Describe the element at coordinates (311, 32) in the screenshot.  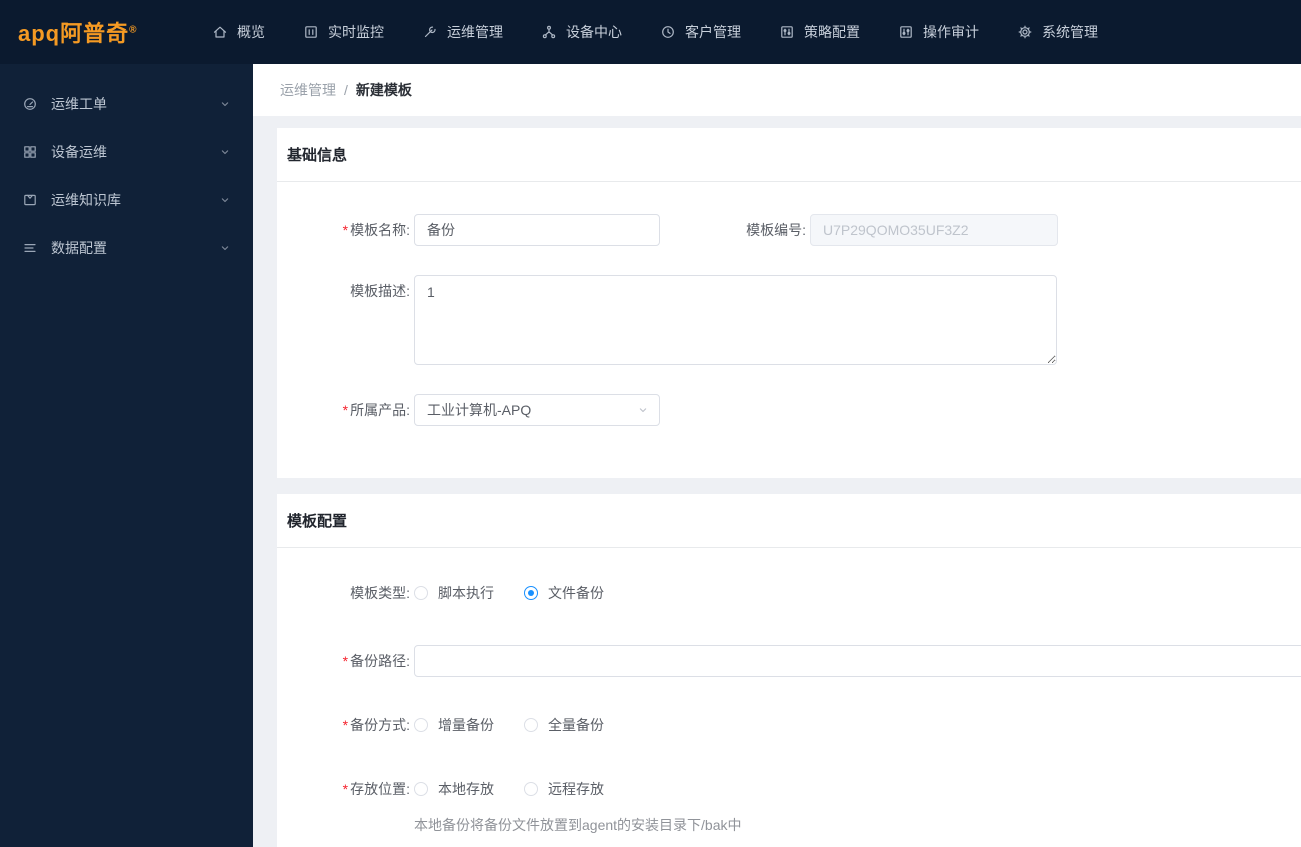
I see `monitor-icon` at that location.